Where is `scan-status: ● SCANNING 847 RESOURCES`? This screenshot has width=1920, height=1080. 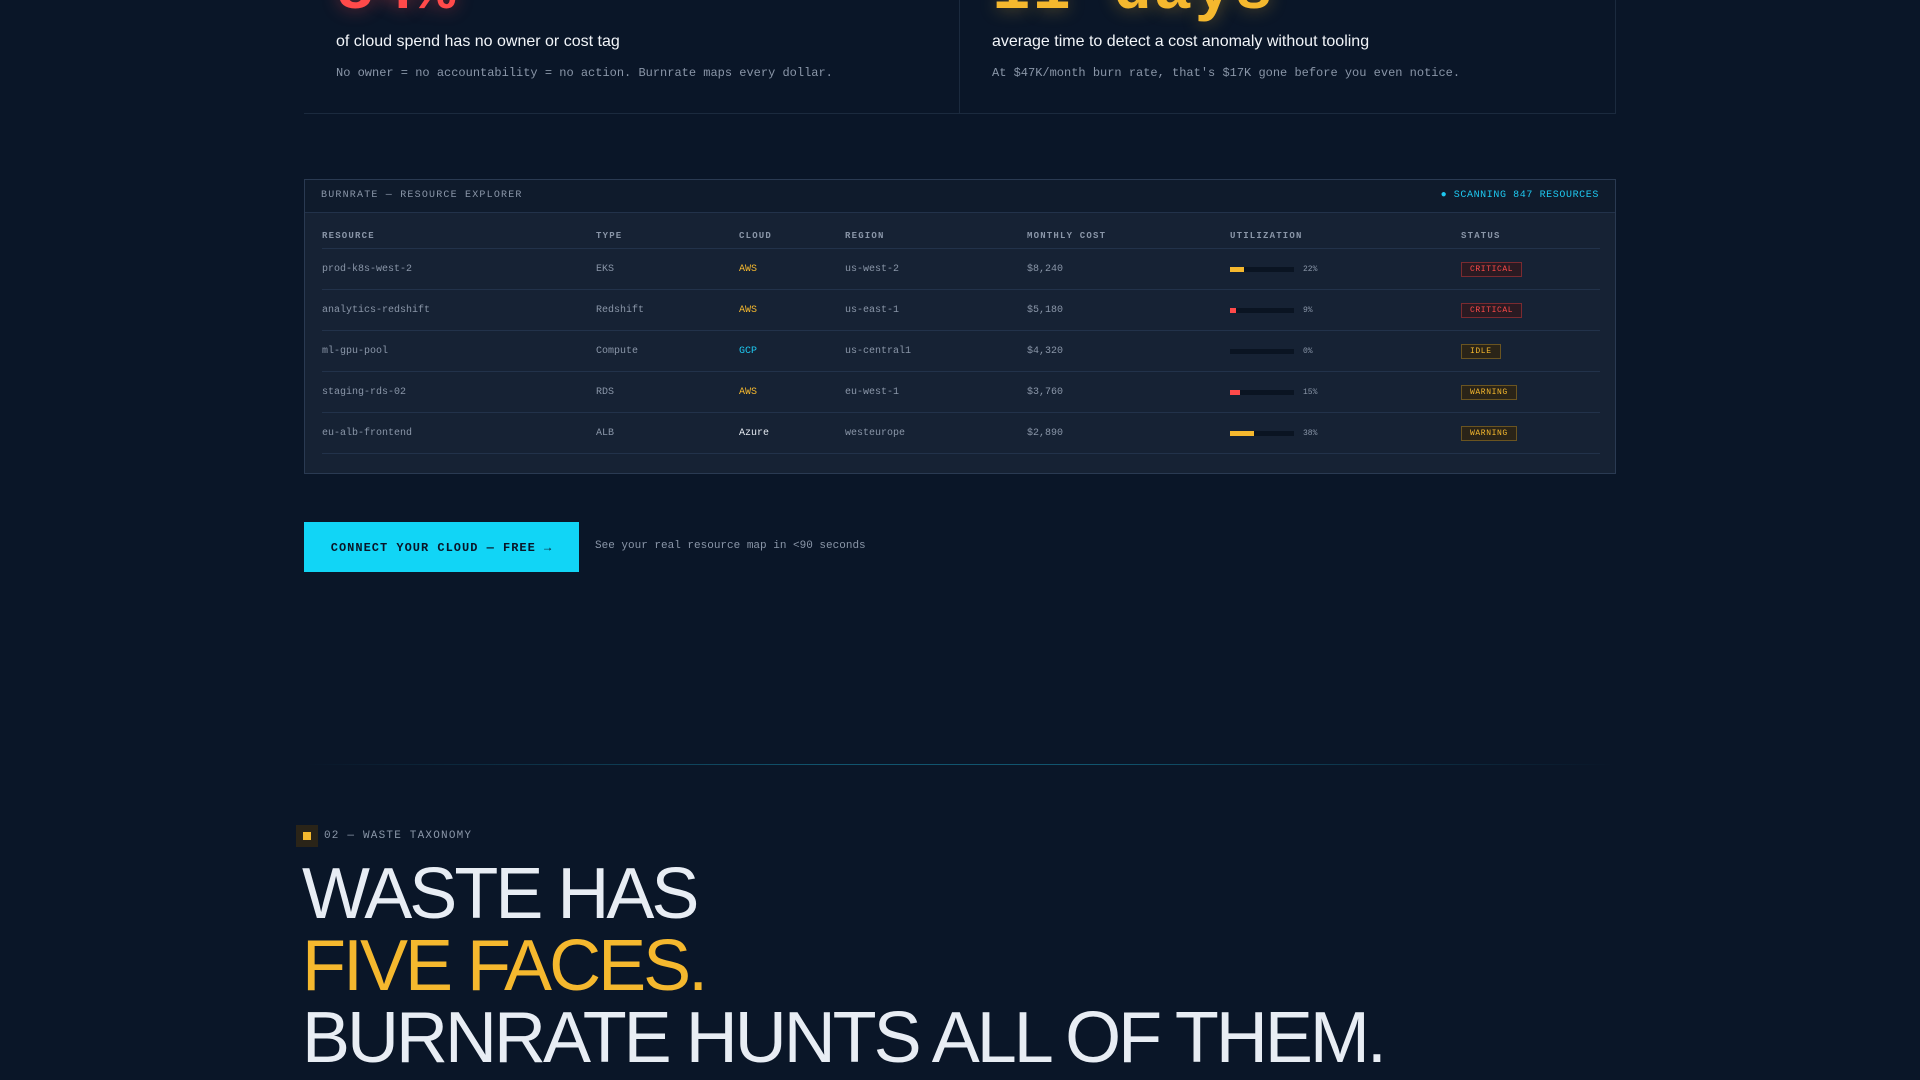
scan-status: ● SCANNING 847 RESOURCES is located at coordinates (1519, 195).